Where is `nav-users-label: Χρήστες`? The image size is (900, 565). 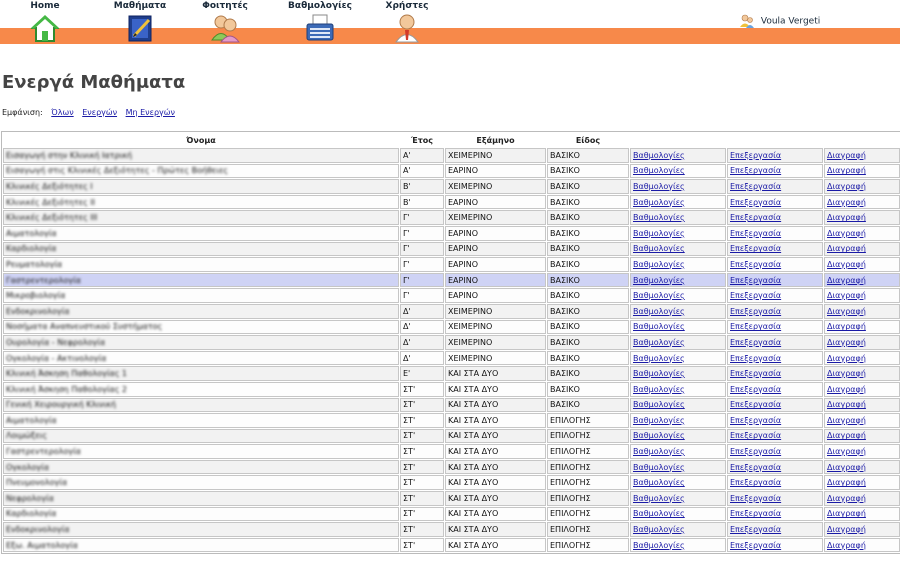 nav-users-label: Χρήστες is located at coordinates (407, 6).